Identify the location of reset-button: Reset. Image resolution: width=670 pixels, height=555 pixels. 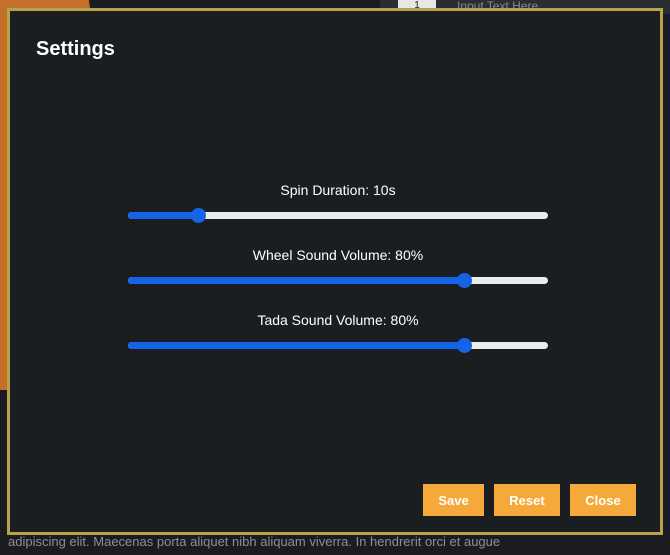
(527, 500).